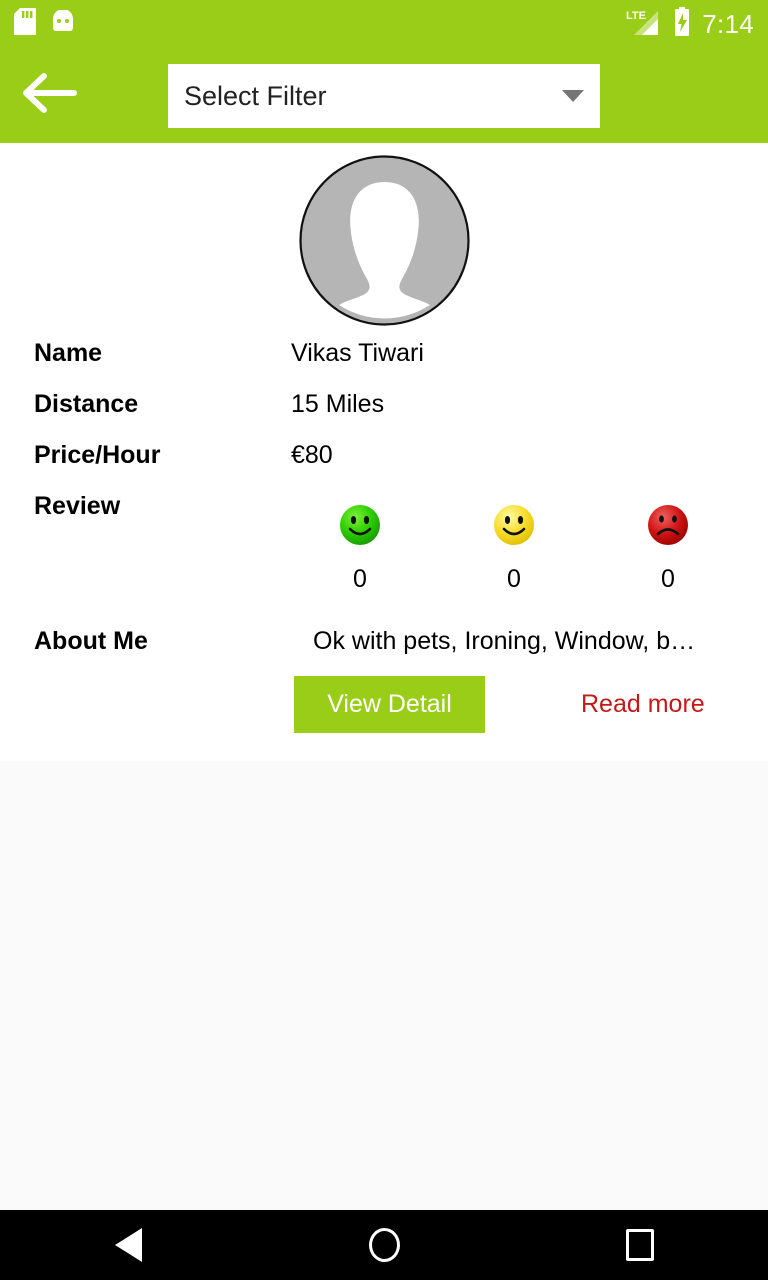  What do you see at coordinates (91, 641) in the screenshot?
I see `label-about-me: About Me` at bounding box center [91, 641].